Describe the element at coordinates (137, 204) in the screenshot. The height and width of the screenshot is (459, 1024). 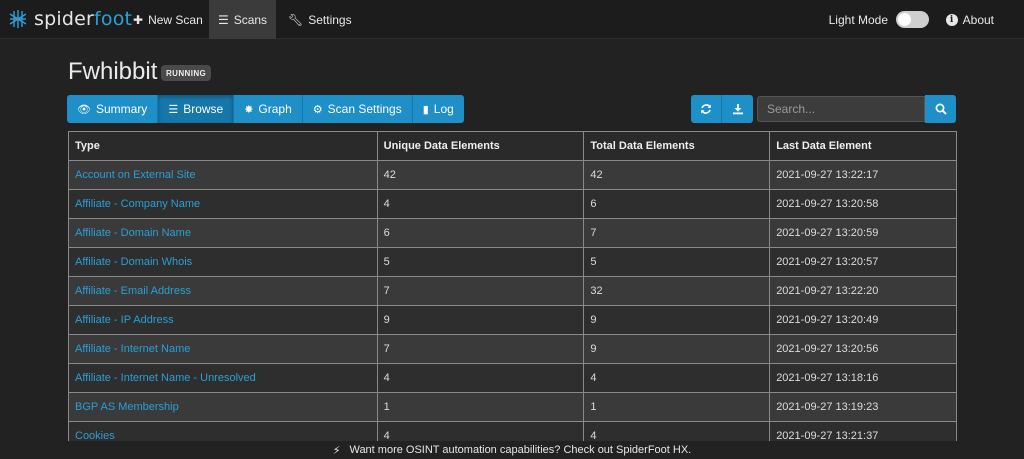
I see `data-type-link: Affiliate - Company Name` at that location.